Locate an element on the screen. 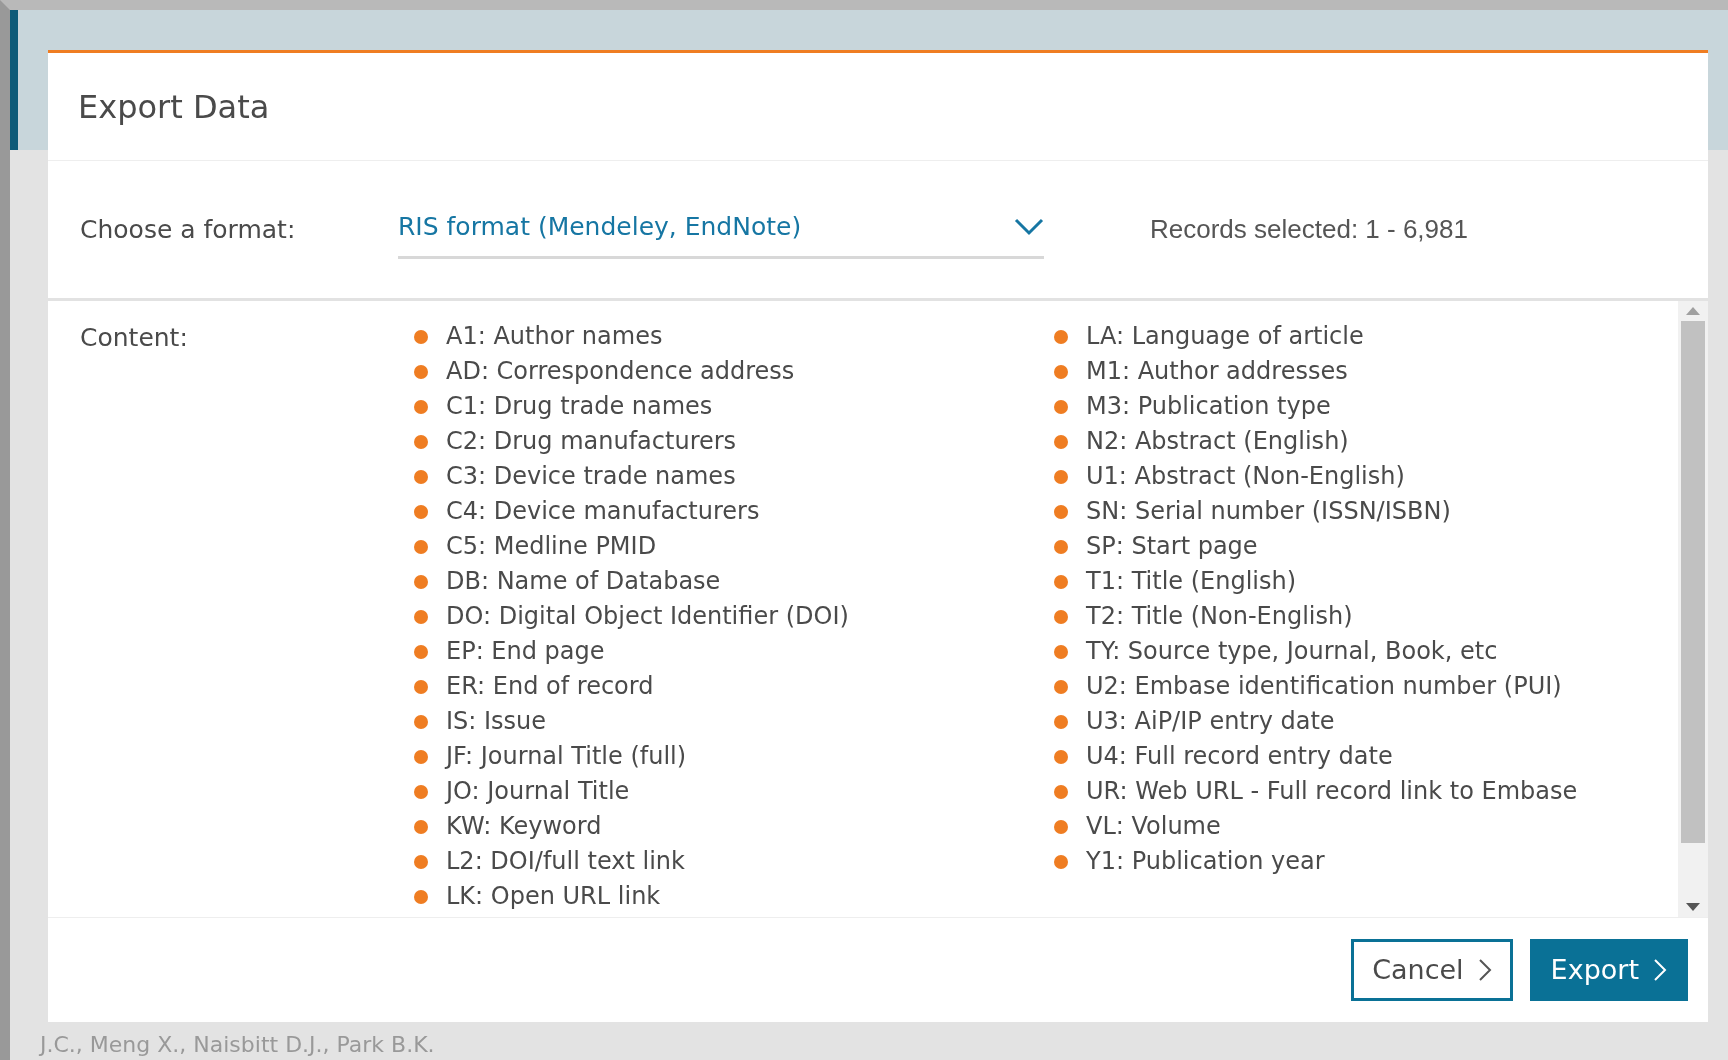  export-button: Export is located at coordinates (1608, 970).